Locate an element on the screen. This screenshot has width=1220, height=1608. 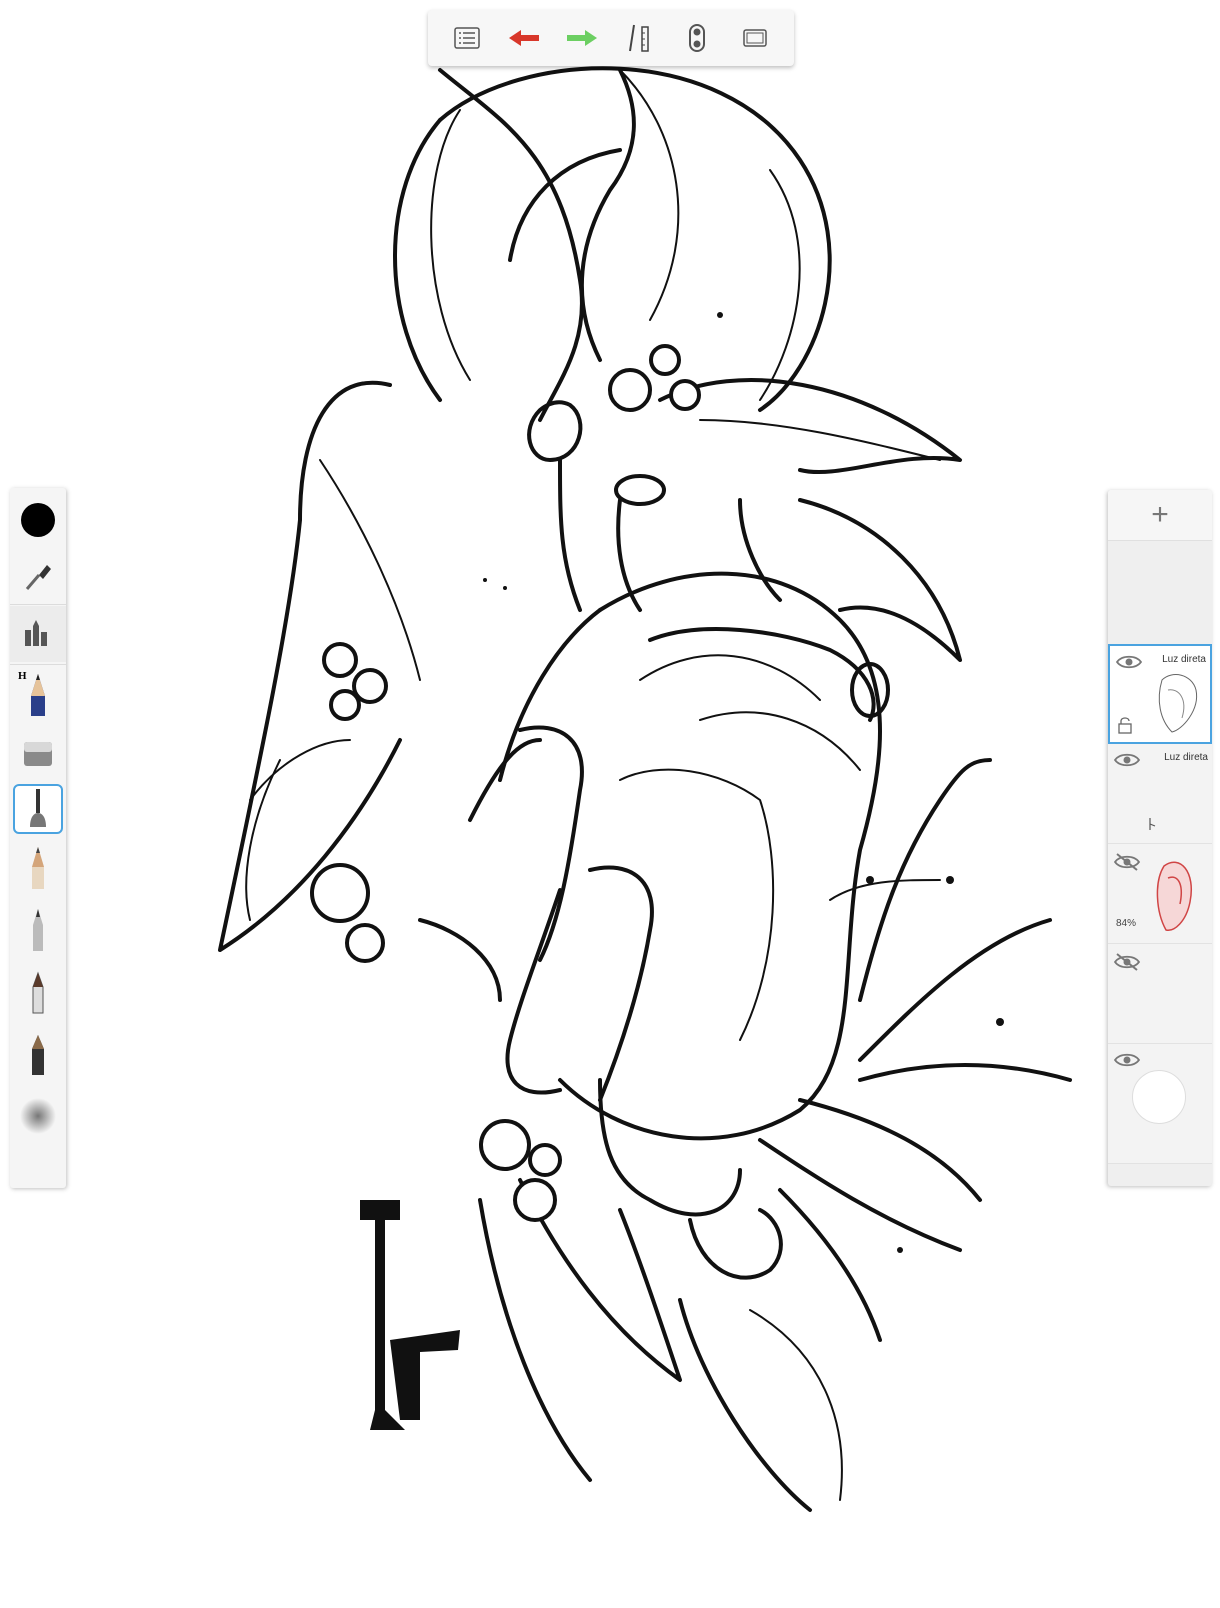
redo-arrow-icon is located at coordinates (582, 38).